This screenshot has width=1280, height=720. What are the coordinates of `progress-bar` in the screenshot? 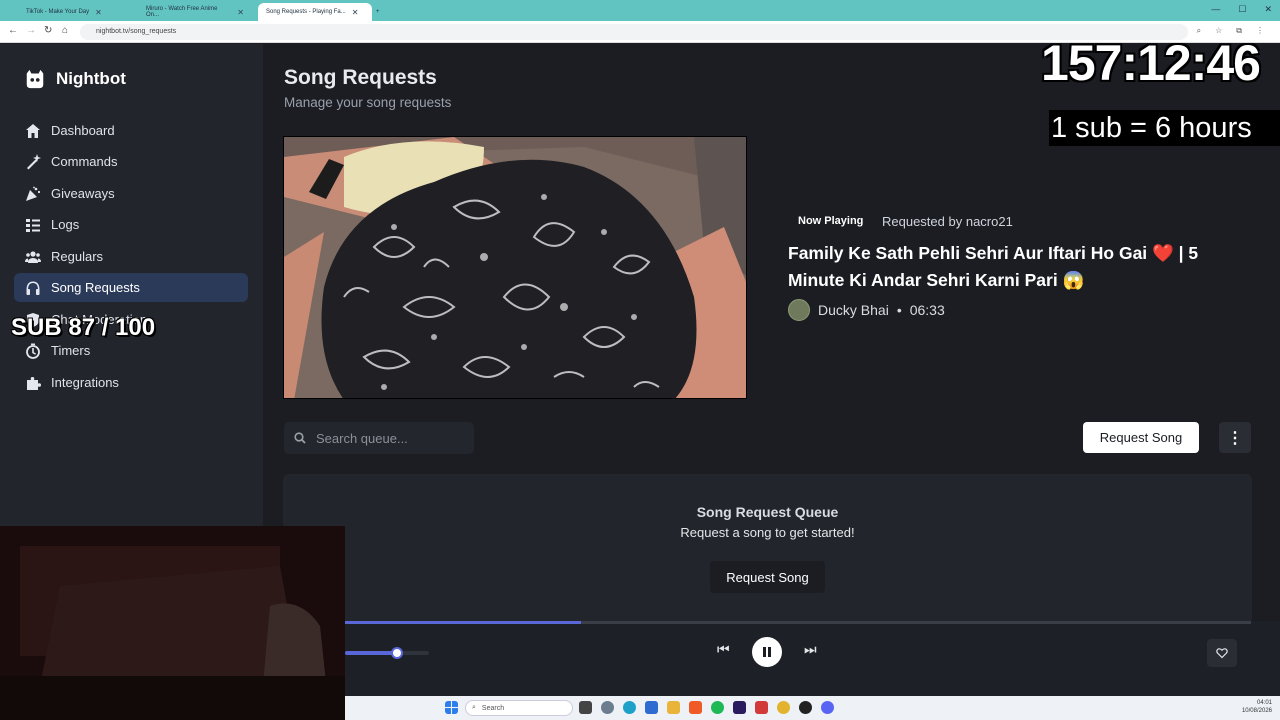 It's located at (798, 622).